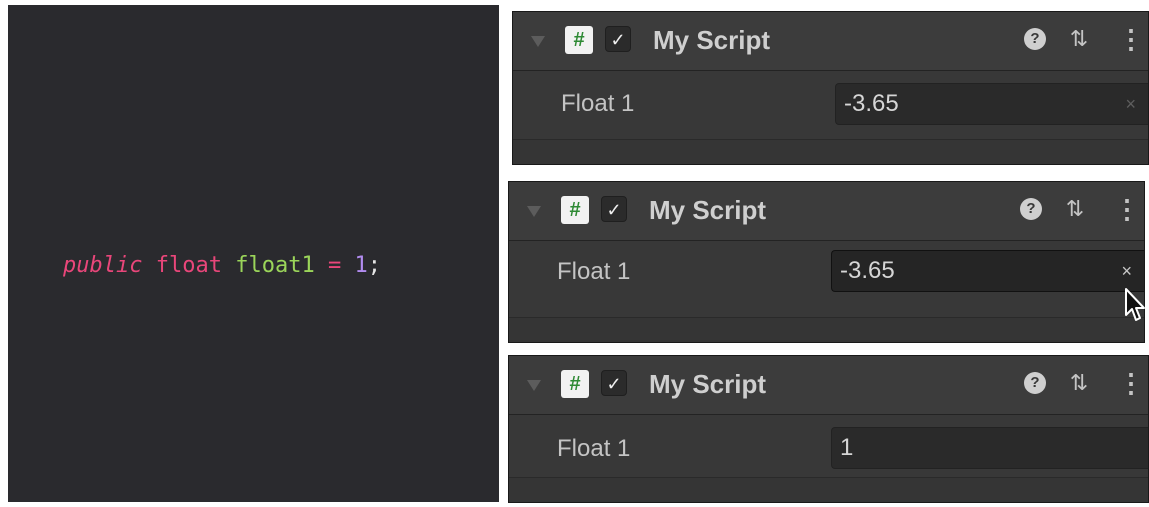 This screenshot has width=1149, height=507. Describe the element at coordinates (334, 265) in the screenshot. I see `code-assign-operator: =` at that location.